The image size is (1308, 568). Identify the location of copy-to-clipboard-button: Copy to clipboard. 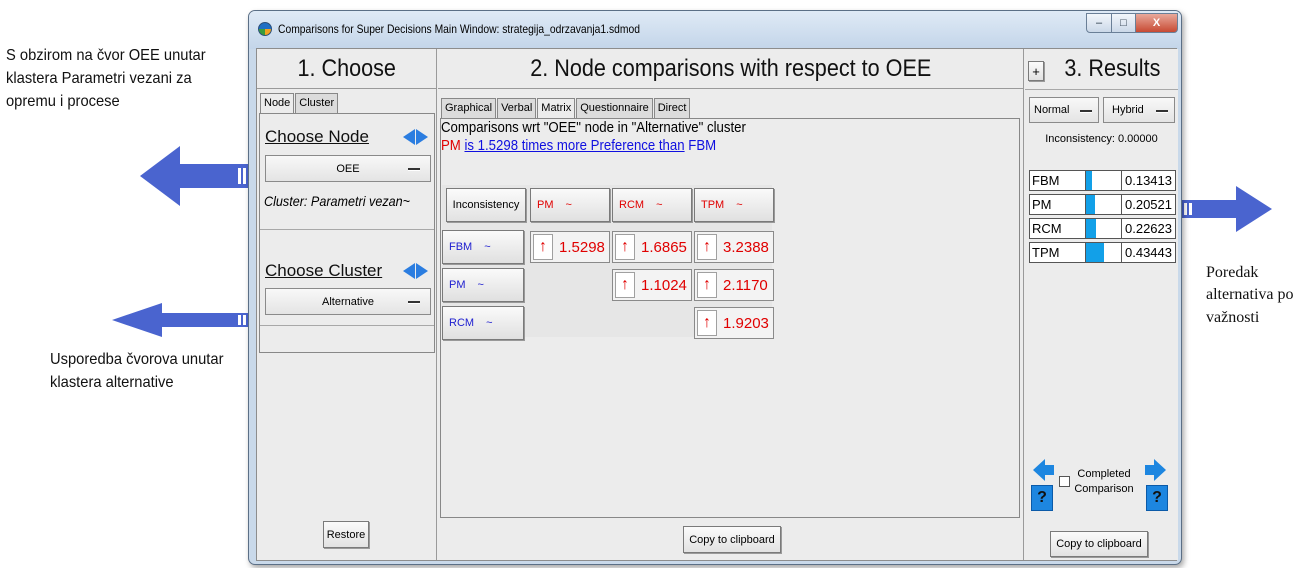
(732, 539).